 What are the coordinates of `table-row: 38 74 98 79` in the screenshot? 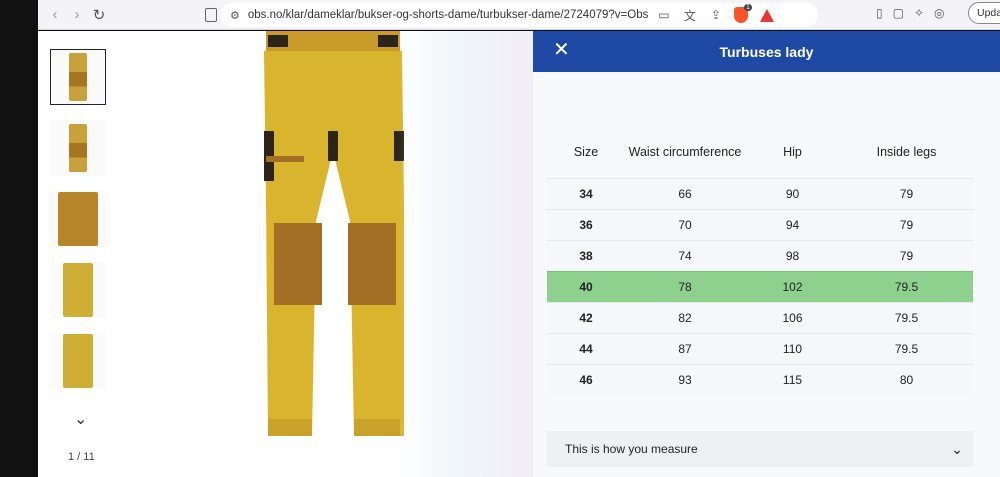 It's located at (760, 255).